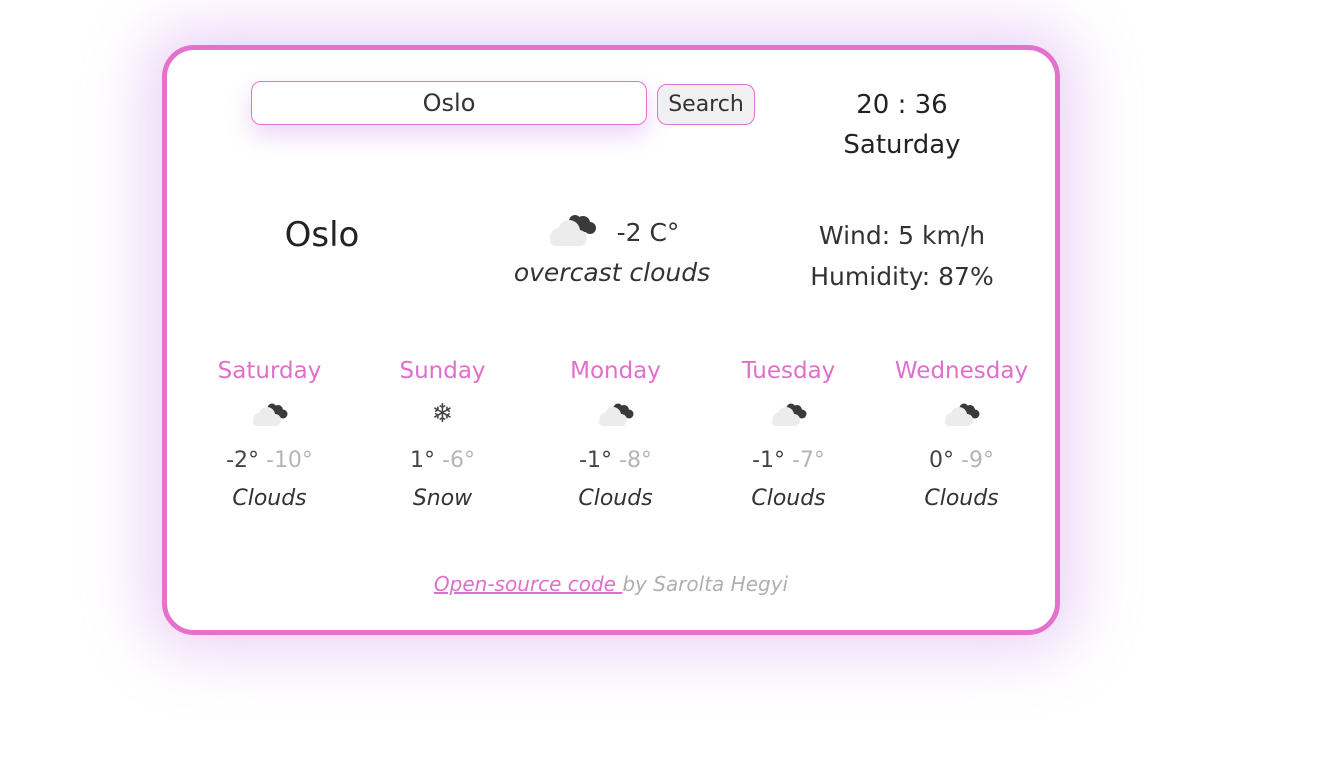 This screenshot has width=1341, height=768. What do you see at coordinates (902, 105) in the screenshot?
I see `current-time: 20 : 36` at bounding box center [902, 105].